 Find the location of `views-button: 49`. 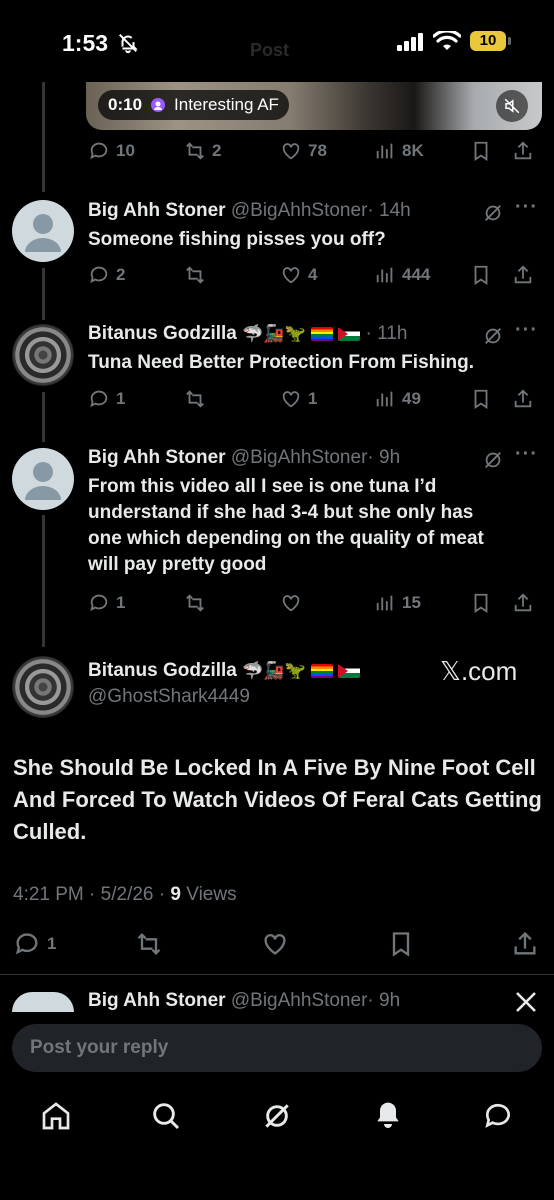

views-button: 49 is located at coordinates (397, 399).